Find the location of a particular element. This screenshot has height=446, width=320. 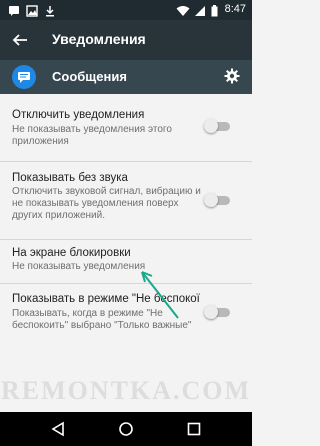

setting-subtitle: Не показывать уведомления is located at coordinates (79, 266).